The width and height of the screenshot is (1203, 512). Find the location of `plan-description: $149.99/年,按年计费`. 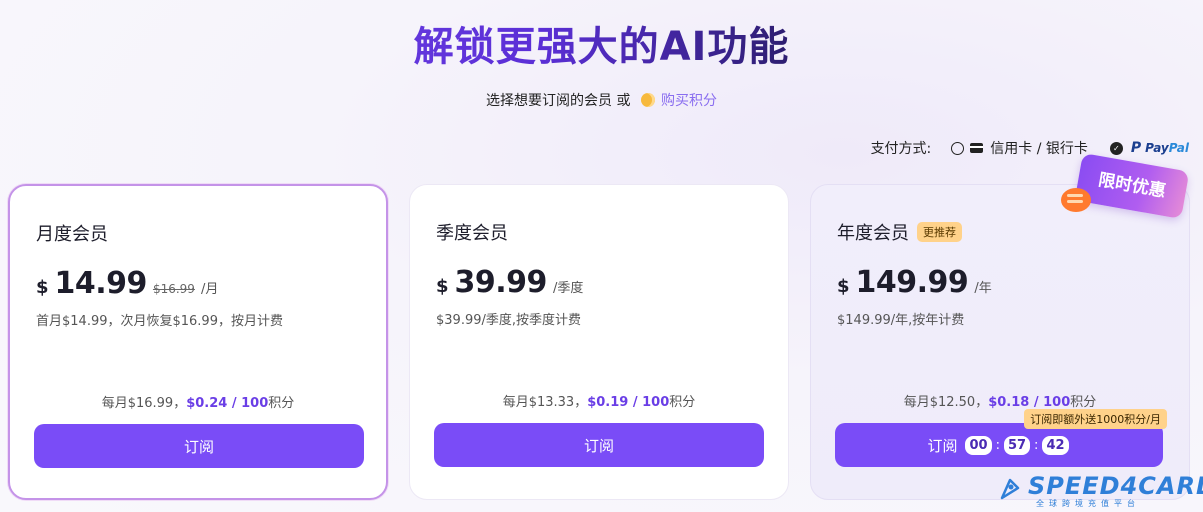

plan-description: $149.99/年,按年计费 is located at coordinates (901, 320).